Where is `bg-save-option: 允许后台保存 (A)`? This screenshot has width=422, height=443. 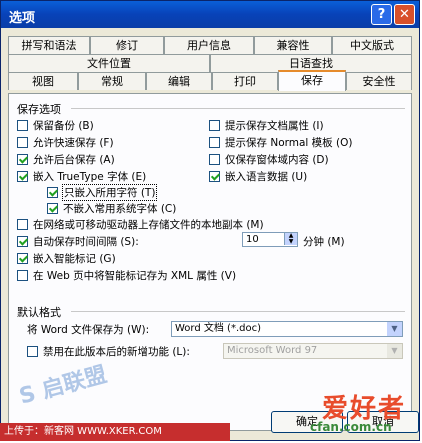
bg-save-option: 允许后台保存 (A) is located at coordinates (66, 159).